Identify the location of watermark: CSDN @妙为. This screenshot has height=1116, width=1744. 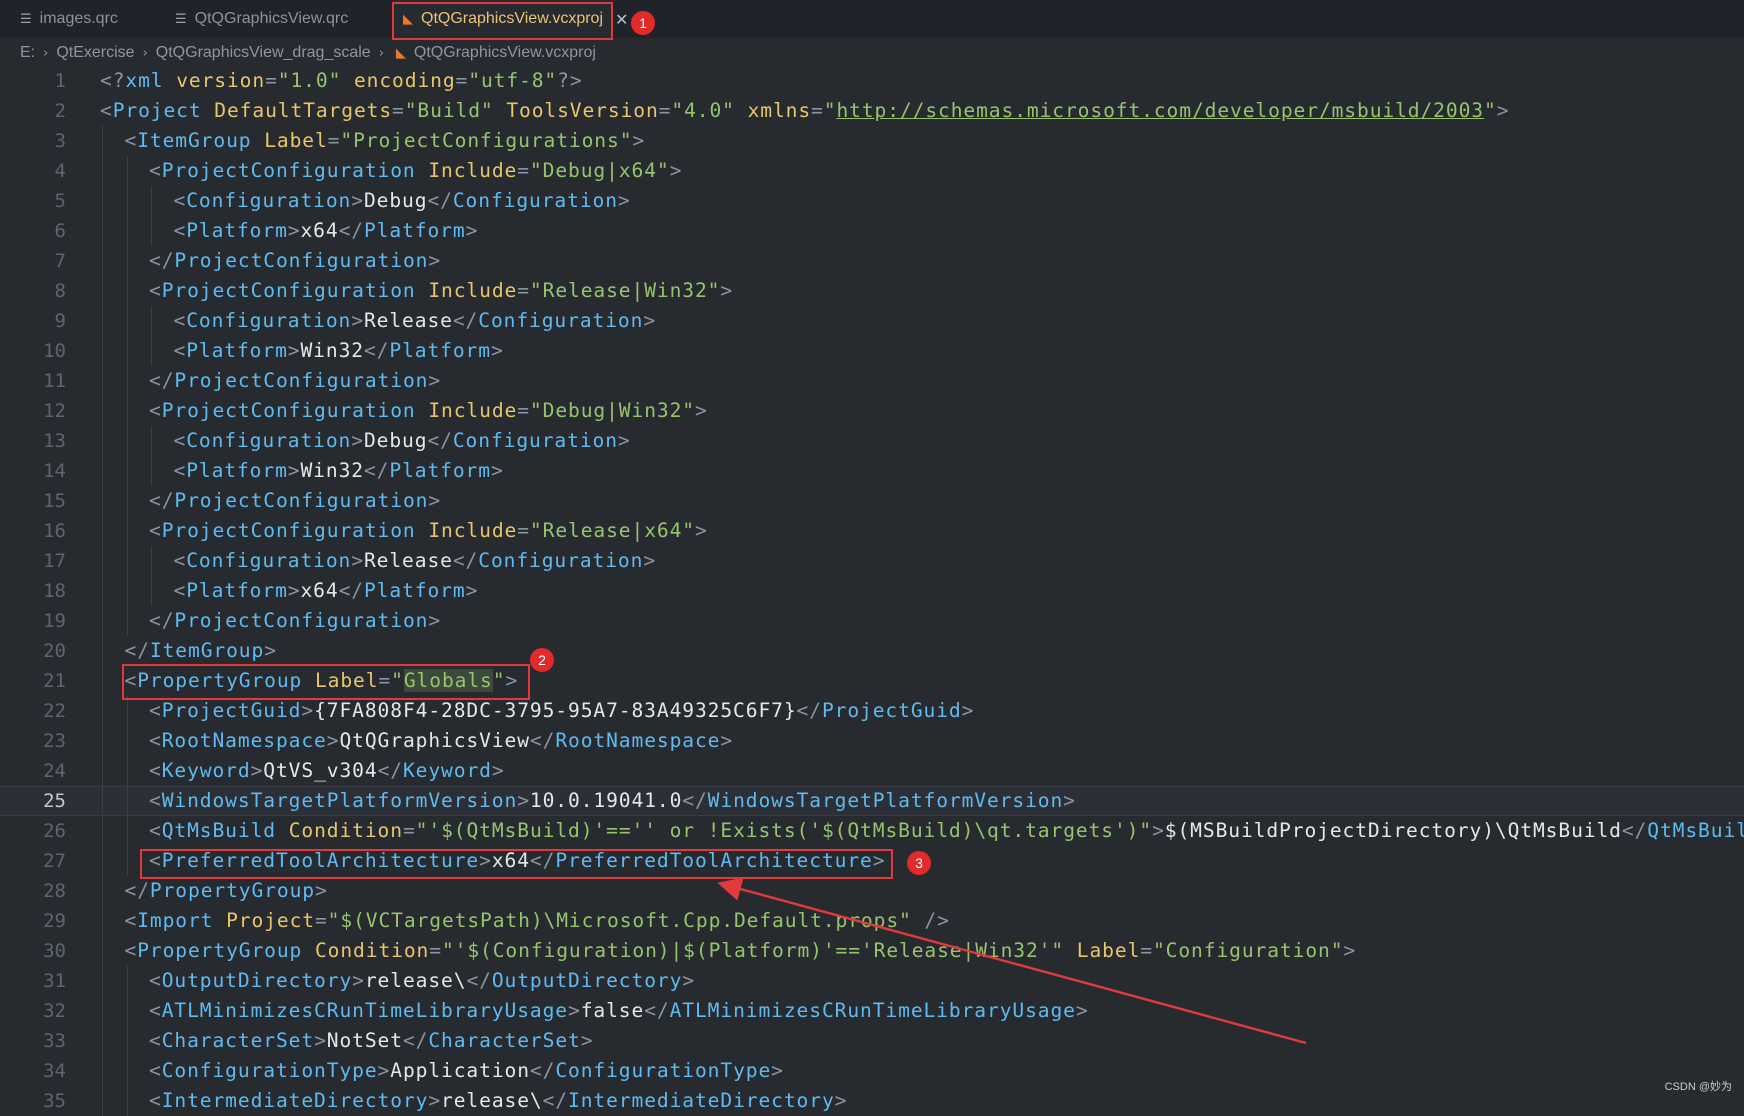
(1698, 1087).